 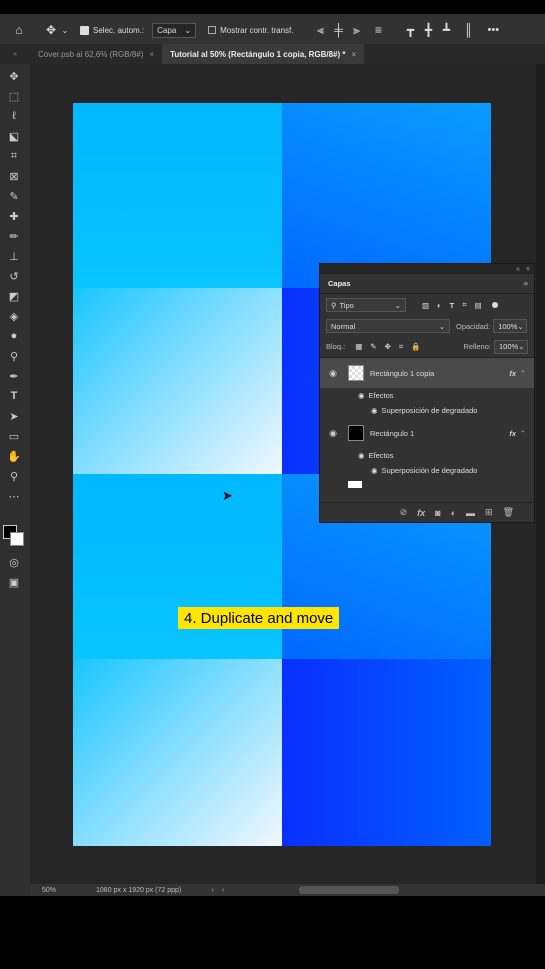 I want to click on collapse-panel-icon: «, so click(x=518, y=269).